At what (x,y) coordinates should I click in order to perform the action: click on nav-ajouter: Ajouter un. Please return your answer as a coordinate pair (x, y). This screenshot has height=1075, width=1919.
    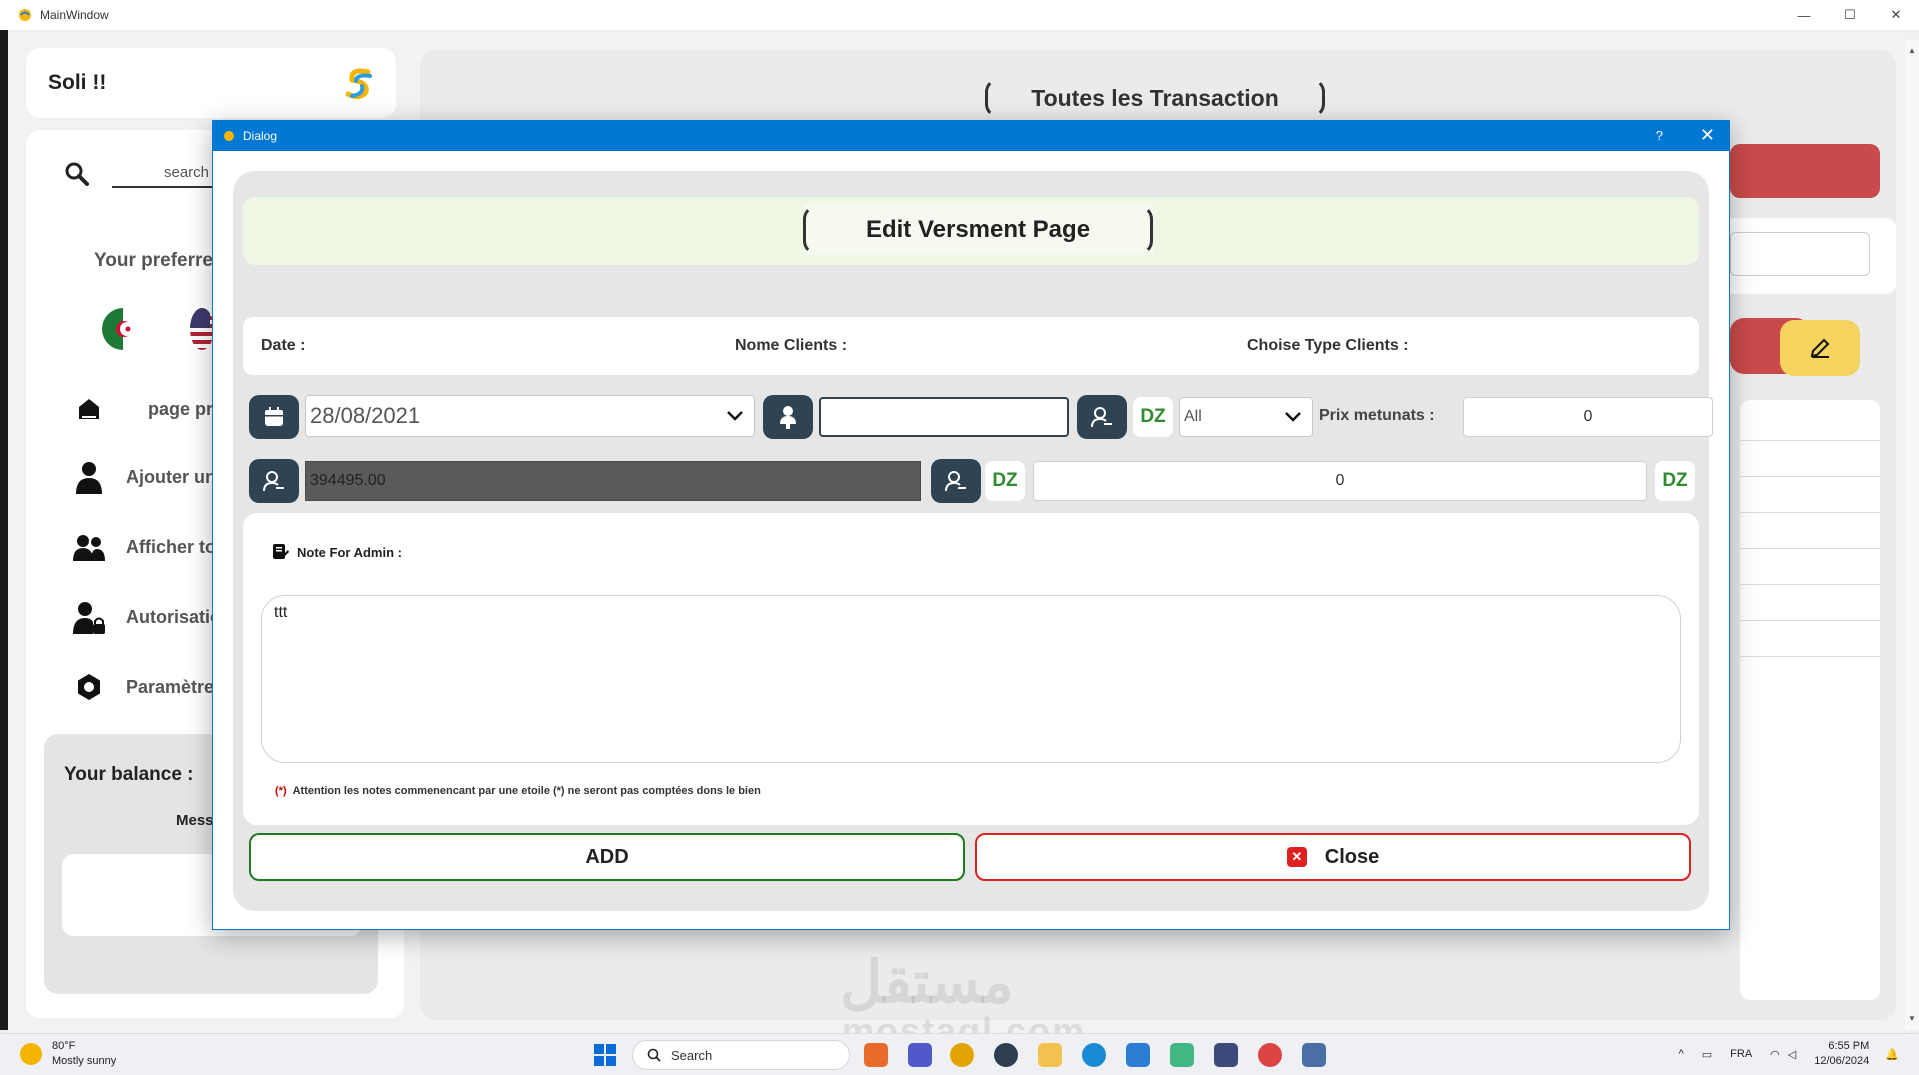
    Looking at the image, I should click on (144, 477).